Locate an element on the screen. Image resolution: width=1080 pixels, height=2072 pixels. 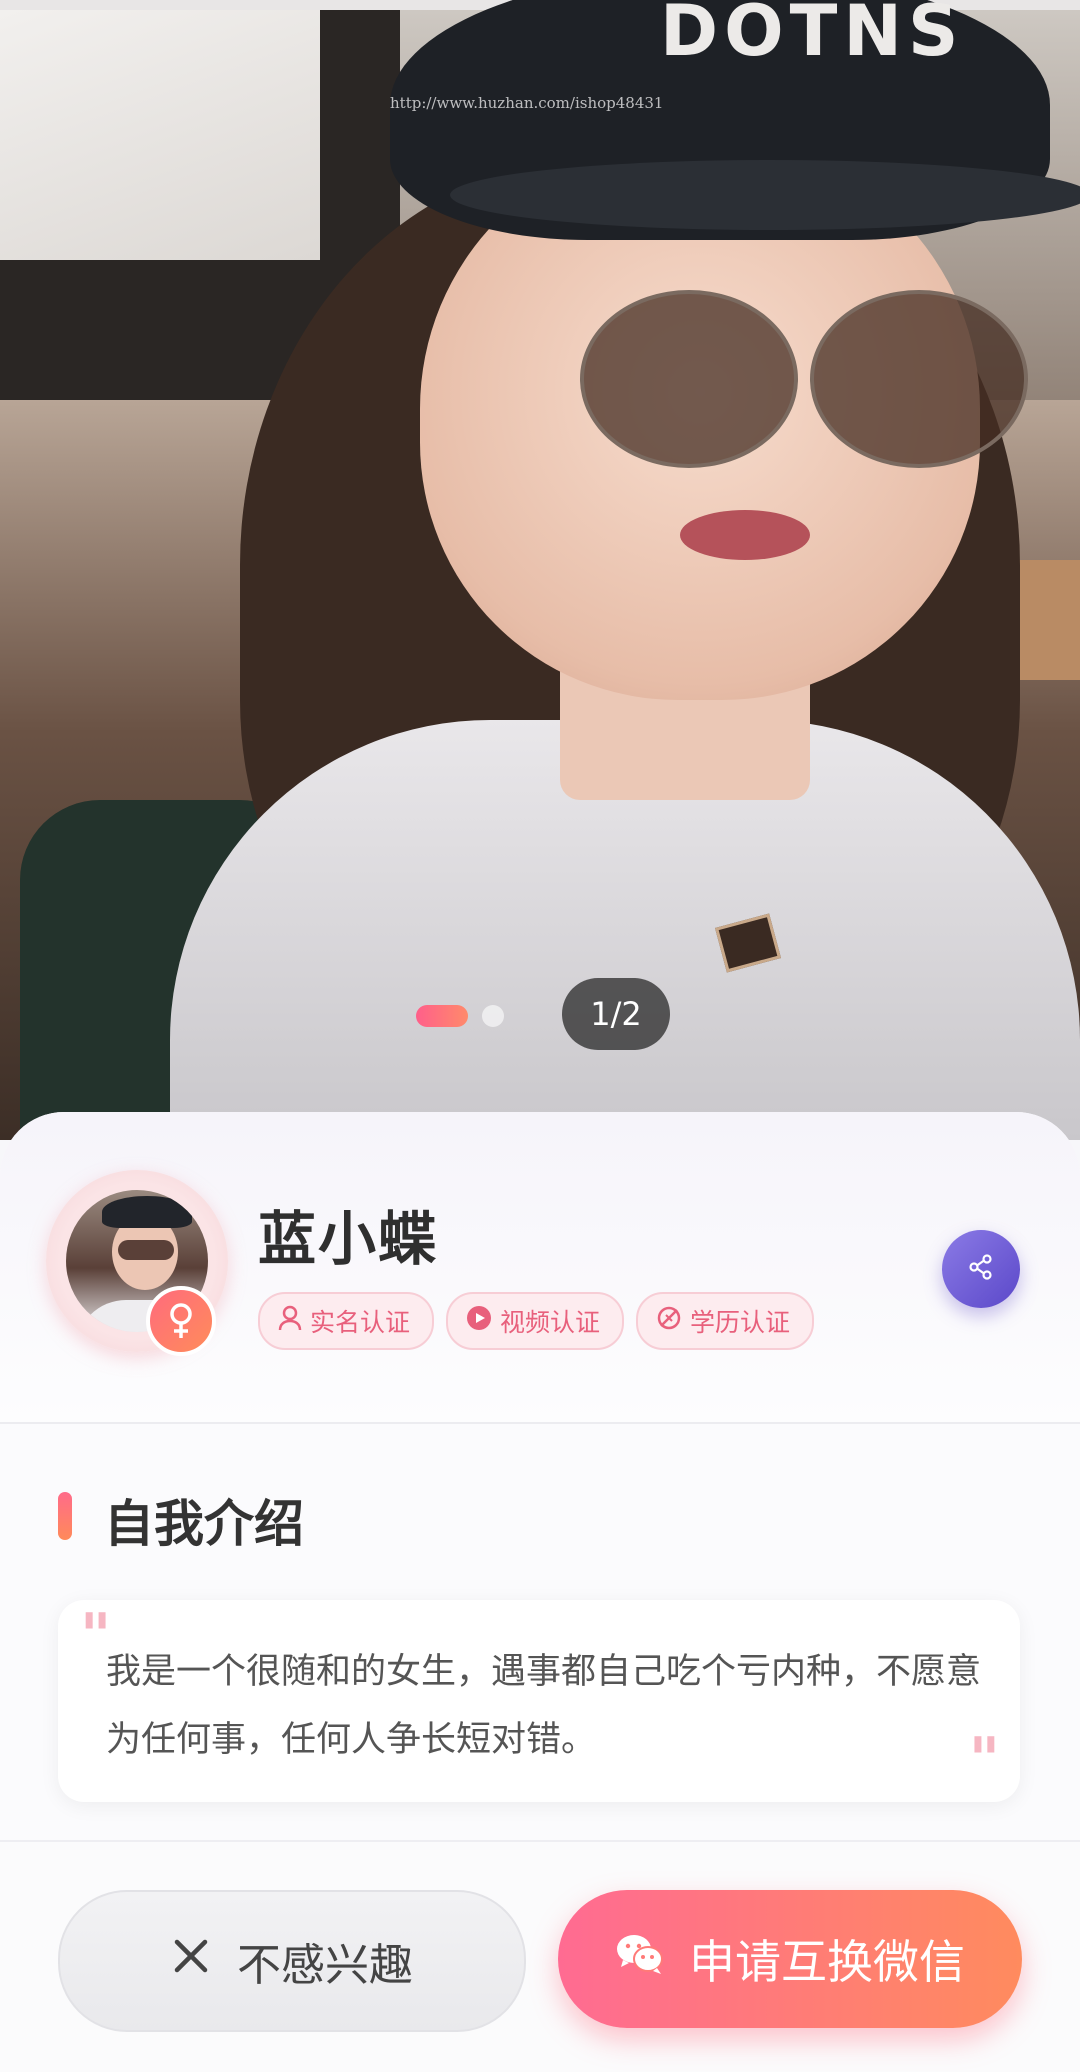
badge-education: 学历认证 is located at coordinates (725, 1321).